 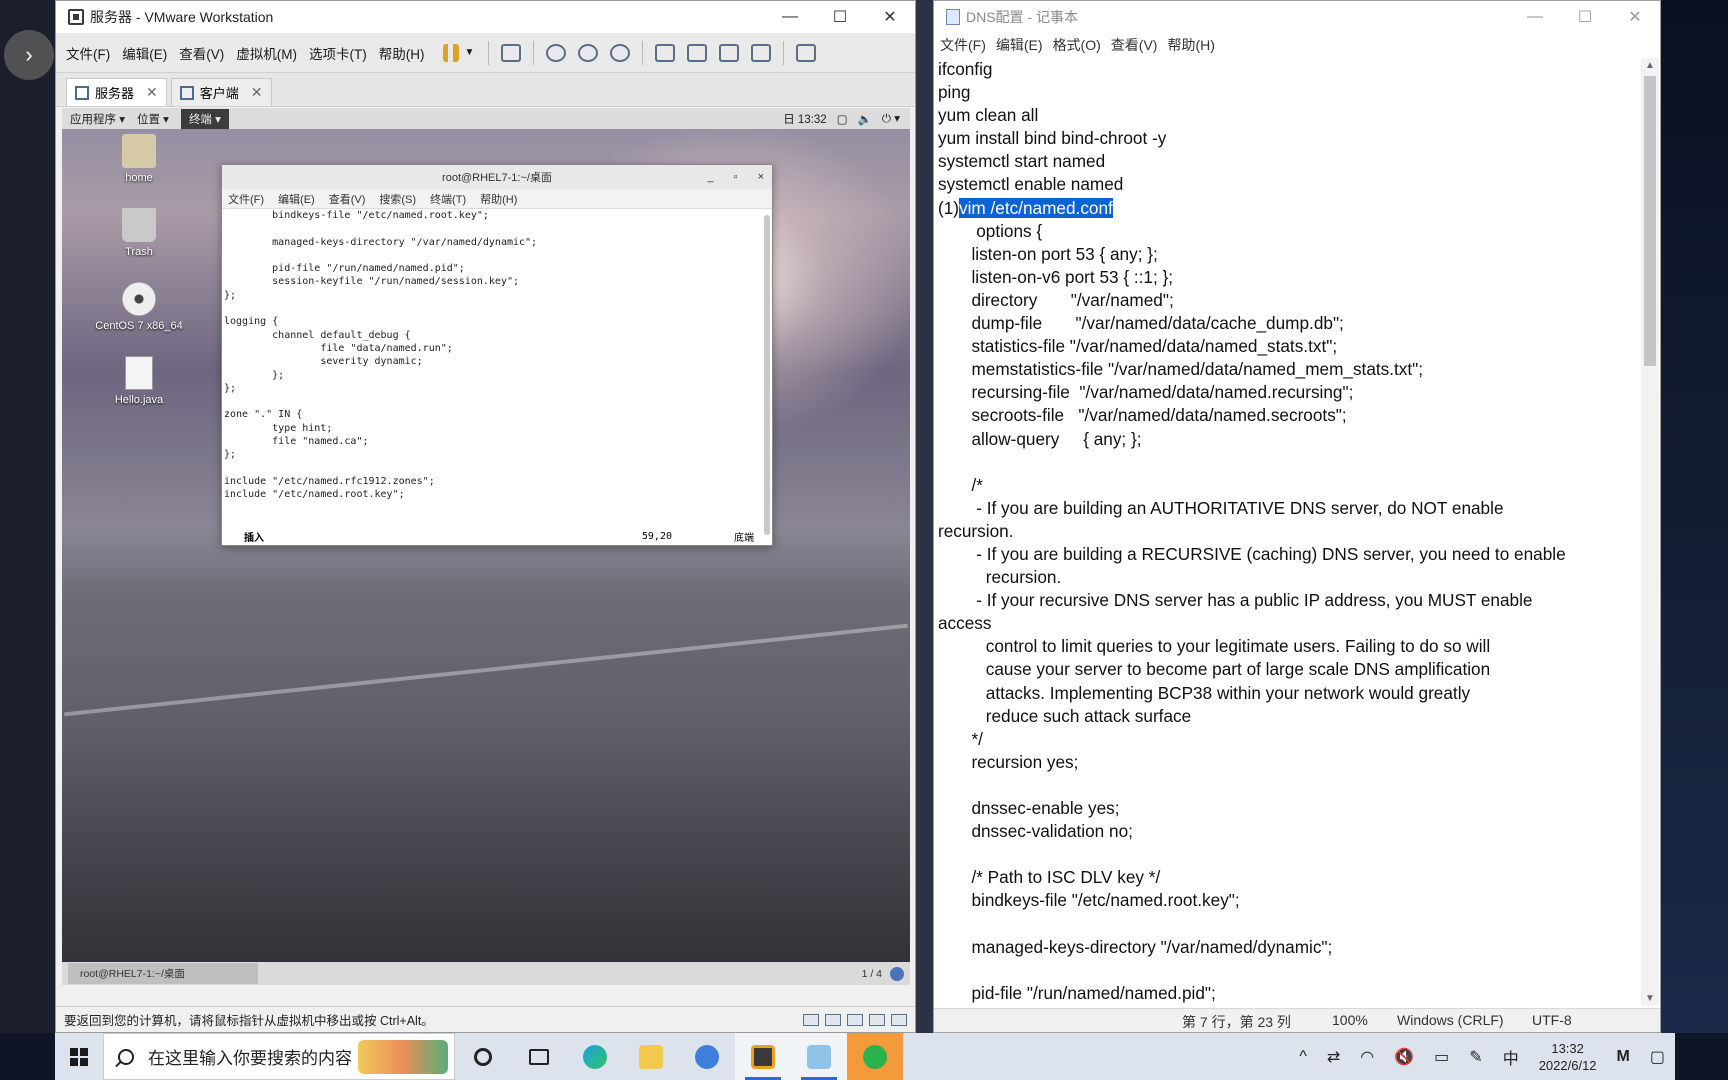 I want to click on taskbar-search: 在这里输入你要搜索的内容, so click(x=279, y=1056).